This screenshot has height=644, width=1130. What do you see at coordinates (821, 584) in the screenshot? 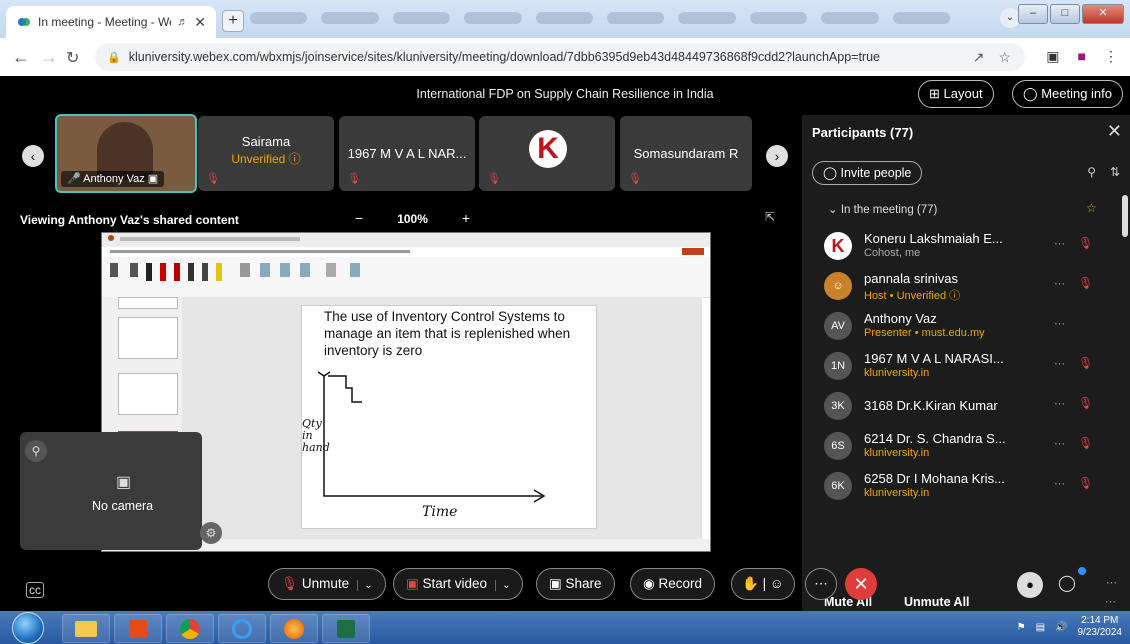
I see `more-button: ⋯` at bounding box center [821, 584].